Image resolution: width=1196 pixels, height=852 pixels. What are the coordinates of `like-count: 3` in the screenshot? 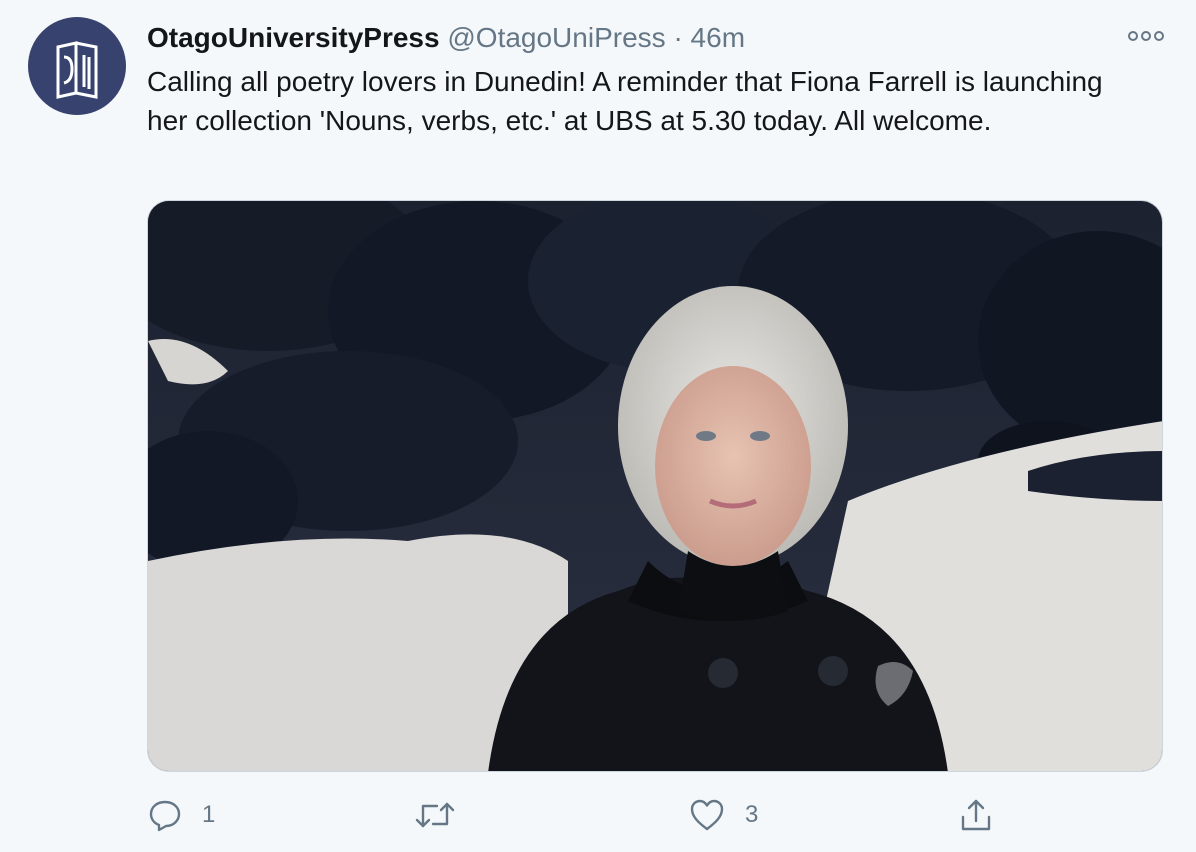 It's located at (752, 814).